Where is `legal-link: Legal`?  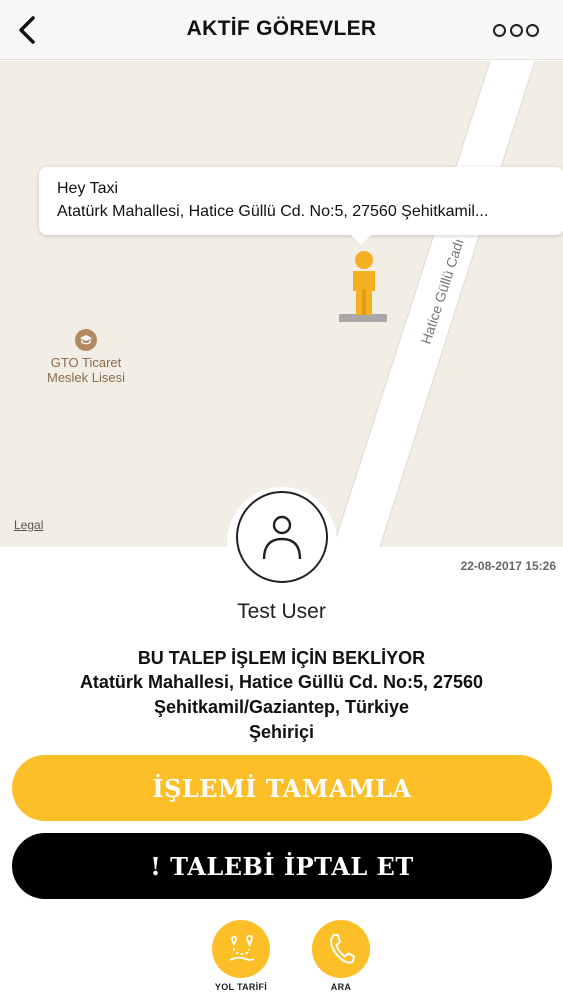 legal-link: Legal is located at coordinates (28, 525).